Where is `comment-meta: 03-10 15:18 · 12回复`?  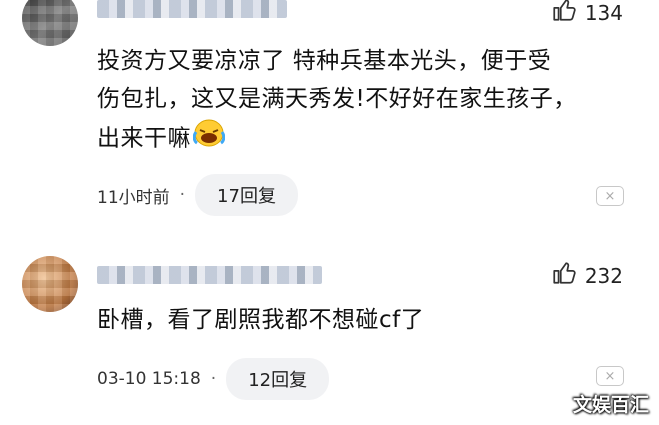 comment-meta: 03-10 15:18 · 12回复 is located at coordinates (213, 379).